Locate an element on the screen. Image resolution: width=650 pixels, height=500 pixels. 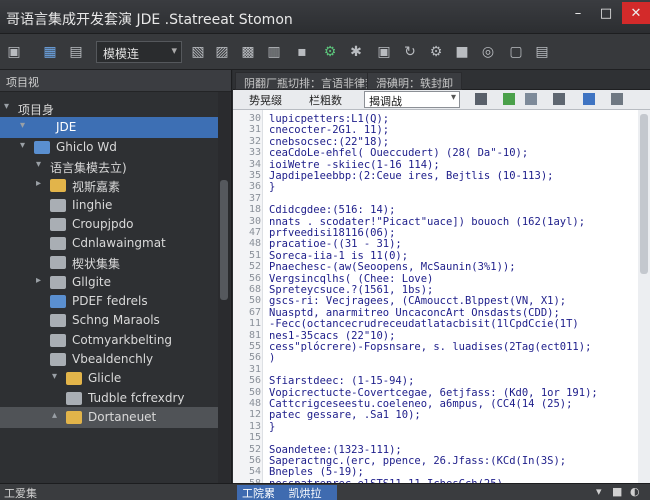
code-line: Vergsincqlhs( (Chee: Love) is located at coordinates (351, 279).